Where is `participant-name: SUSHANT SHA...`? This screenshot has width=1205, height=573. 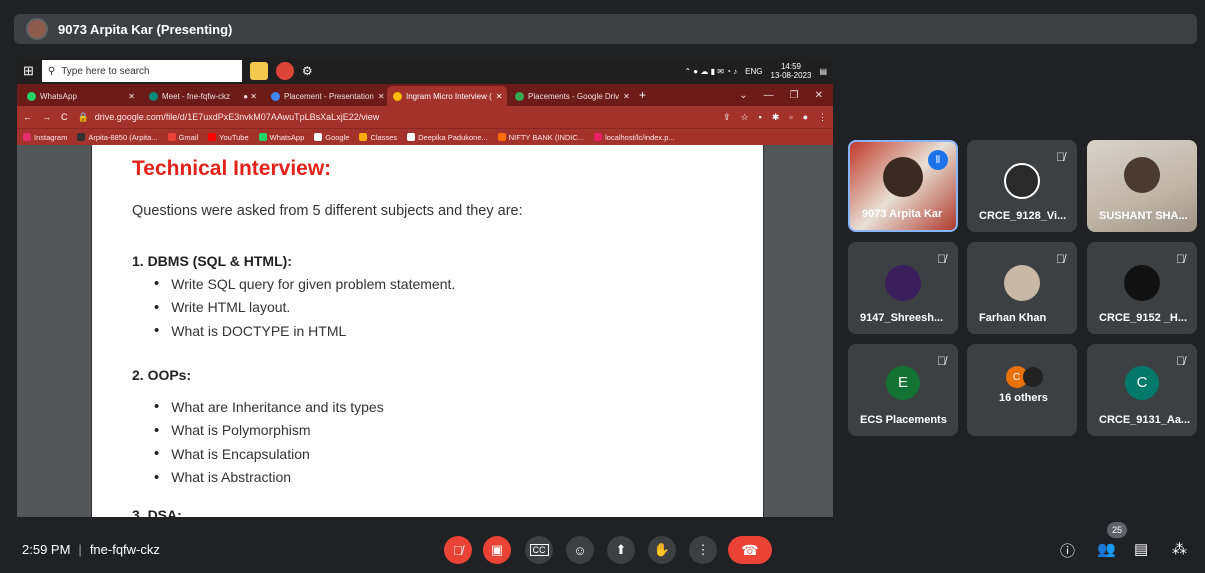 participant-name: SUSHANT SHA... is located at coordinates (1143, 216).